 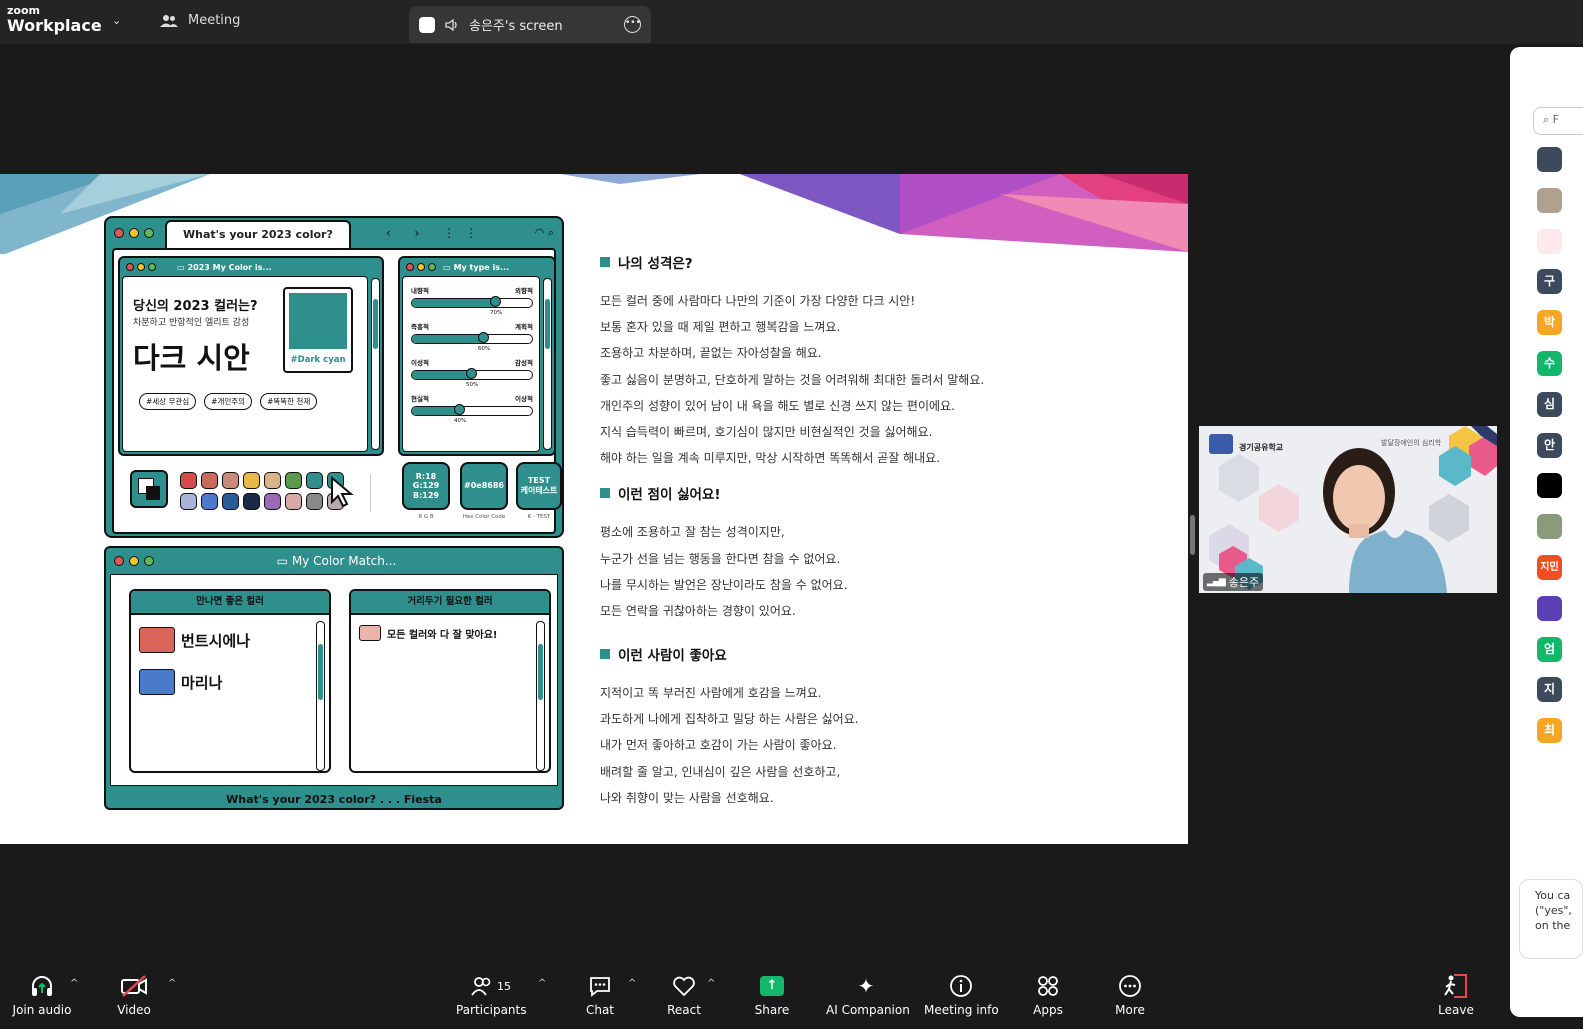 I want to click on shared-screen-tab: 송은주's screen •••, so click(x=530, y=24).